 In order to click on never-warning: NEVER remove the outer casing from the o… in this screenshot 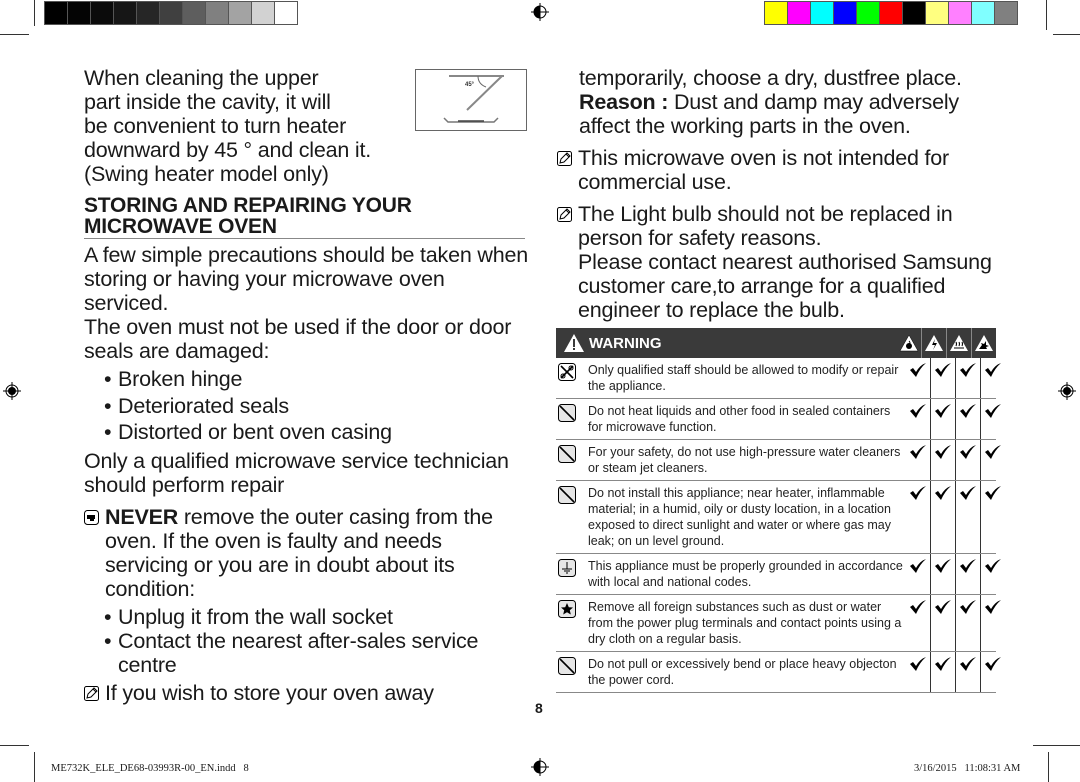, I will do `click(306, 605)`.